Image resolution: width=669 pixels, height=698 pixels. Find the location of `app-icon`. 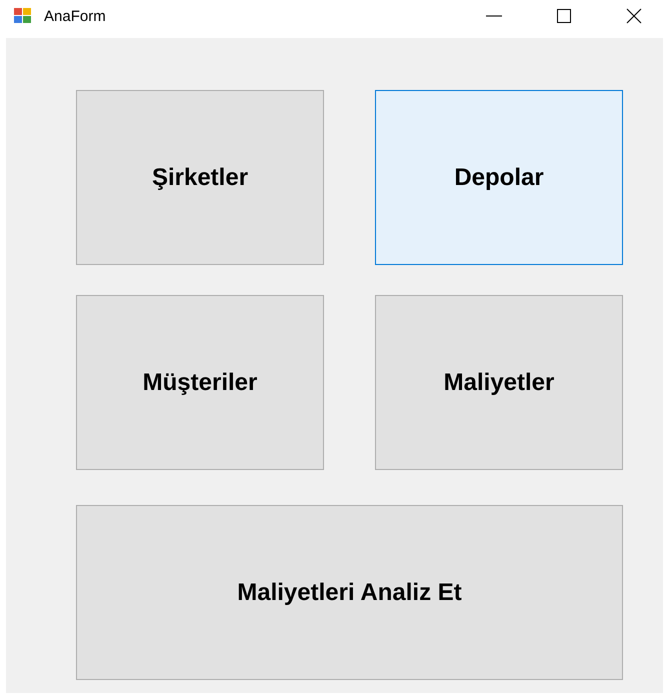

app-icon is located at coordinates (23, 16).